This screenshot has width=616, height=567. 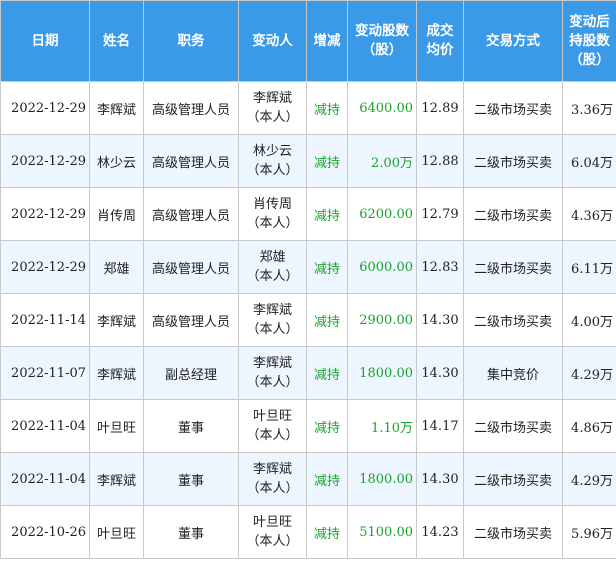 I want to click on header-shares-label: 变动股数（股）, so click(x=382, y=40).